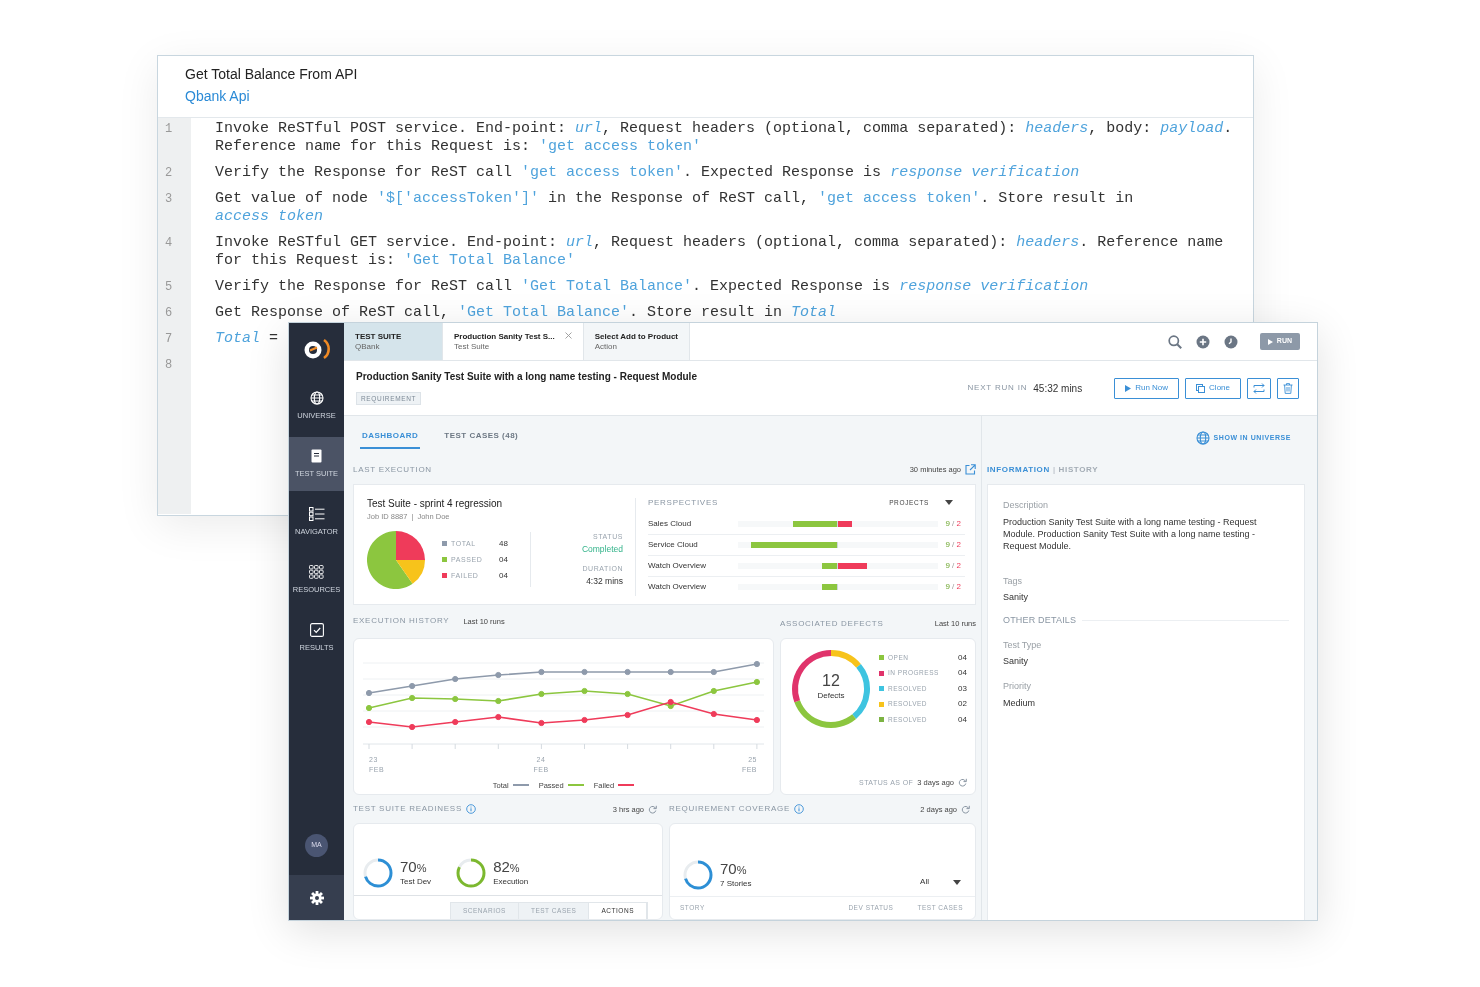 The height and width of the screenshot is (987, 1480). Describe the element at coordinates (604, 581) in the screenshot. I see `value: 4:32 mins` at that location.